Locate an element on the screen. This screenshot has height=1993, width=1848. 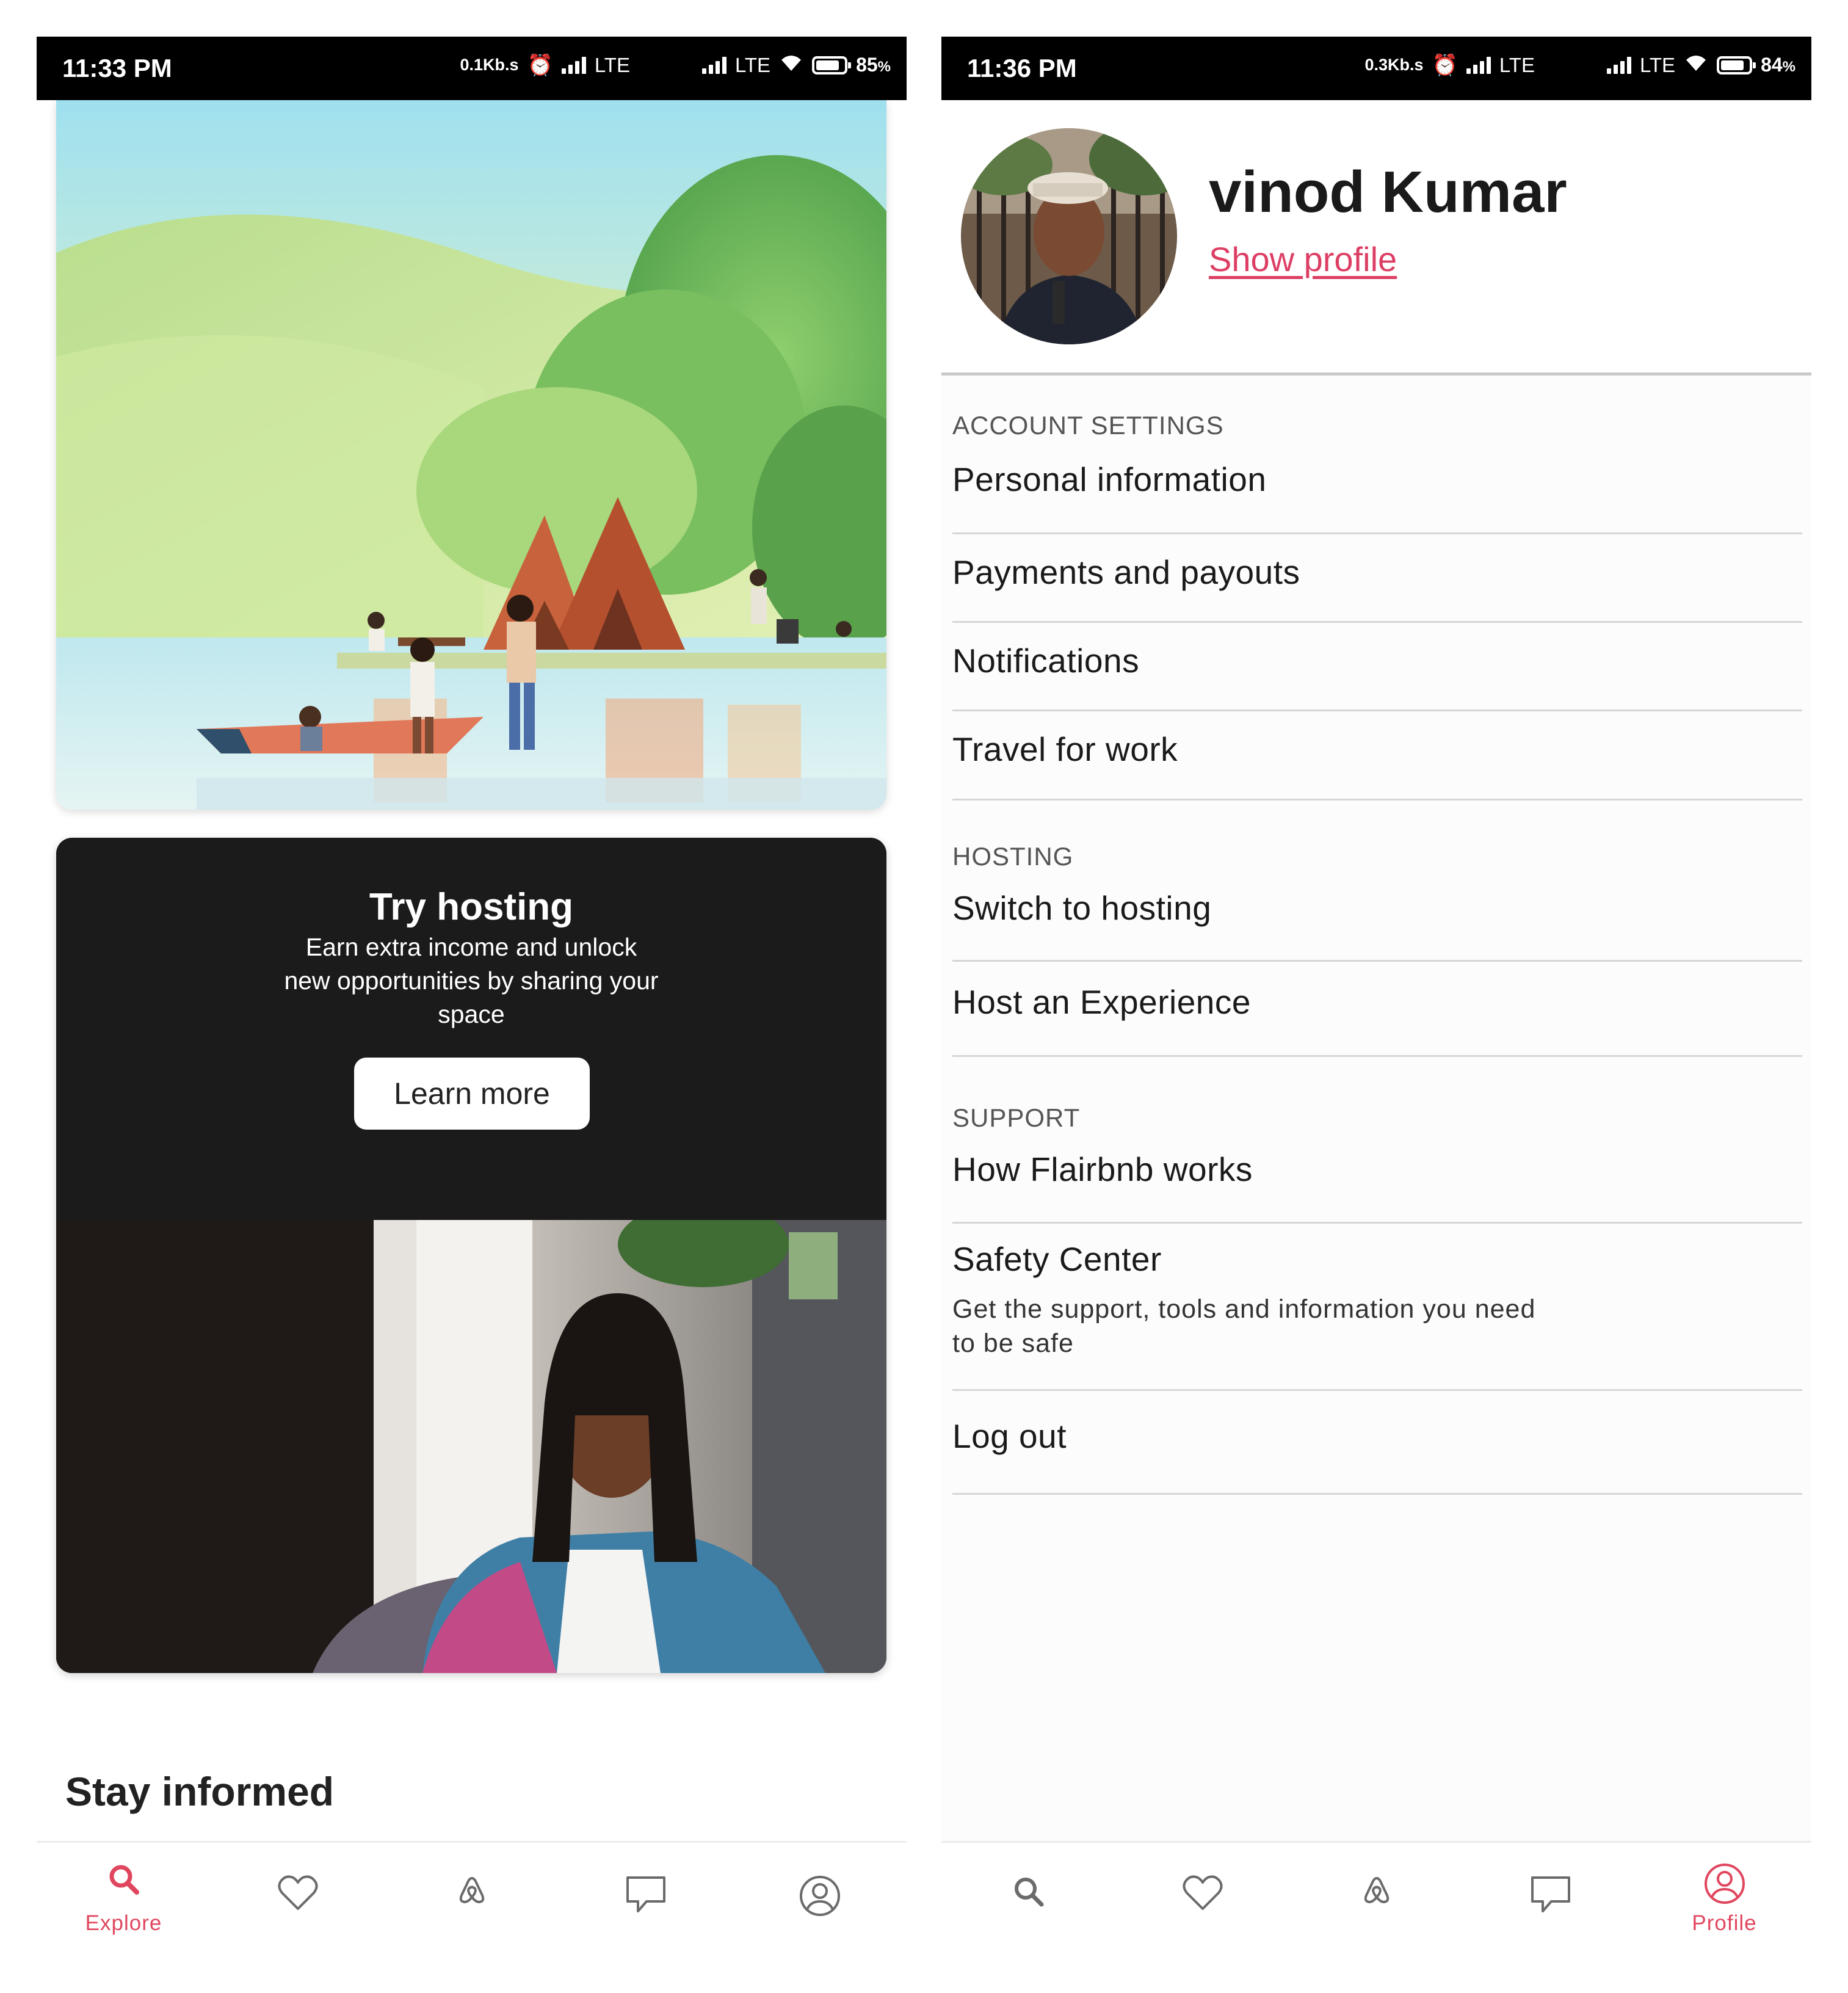
status-time: 11:36 PM is located at coordinates (1022, 68).